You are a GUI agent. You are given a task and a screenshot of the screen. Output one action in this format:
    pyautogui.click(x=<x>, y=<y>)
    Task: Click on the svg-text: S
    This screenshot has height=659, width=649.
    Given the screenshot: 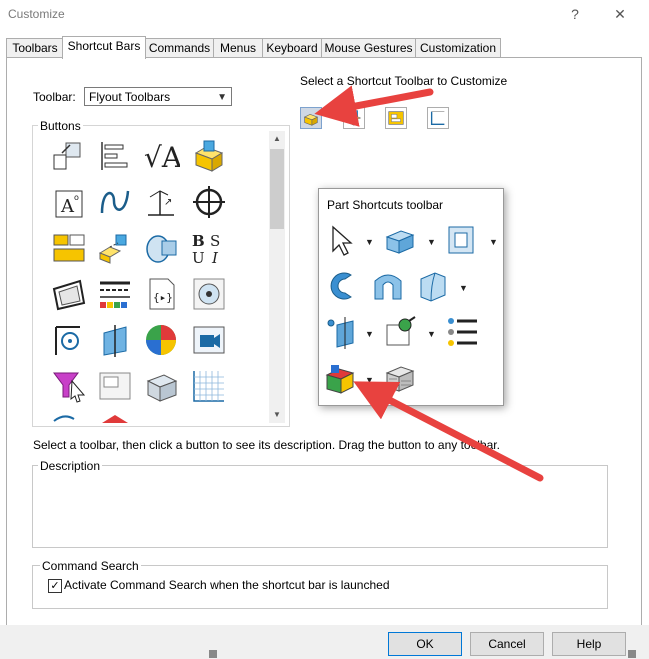 What is the action you would take?
    pyautogui.click(x=215, y=241)
    